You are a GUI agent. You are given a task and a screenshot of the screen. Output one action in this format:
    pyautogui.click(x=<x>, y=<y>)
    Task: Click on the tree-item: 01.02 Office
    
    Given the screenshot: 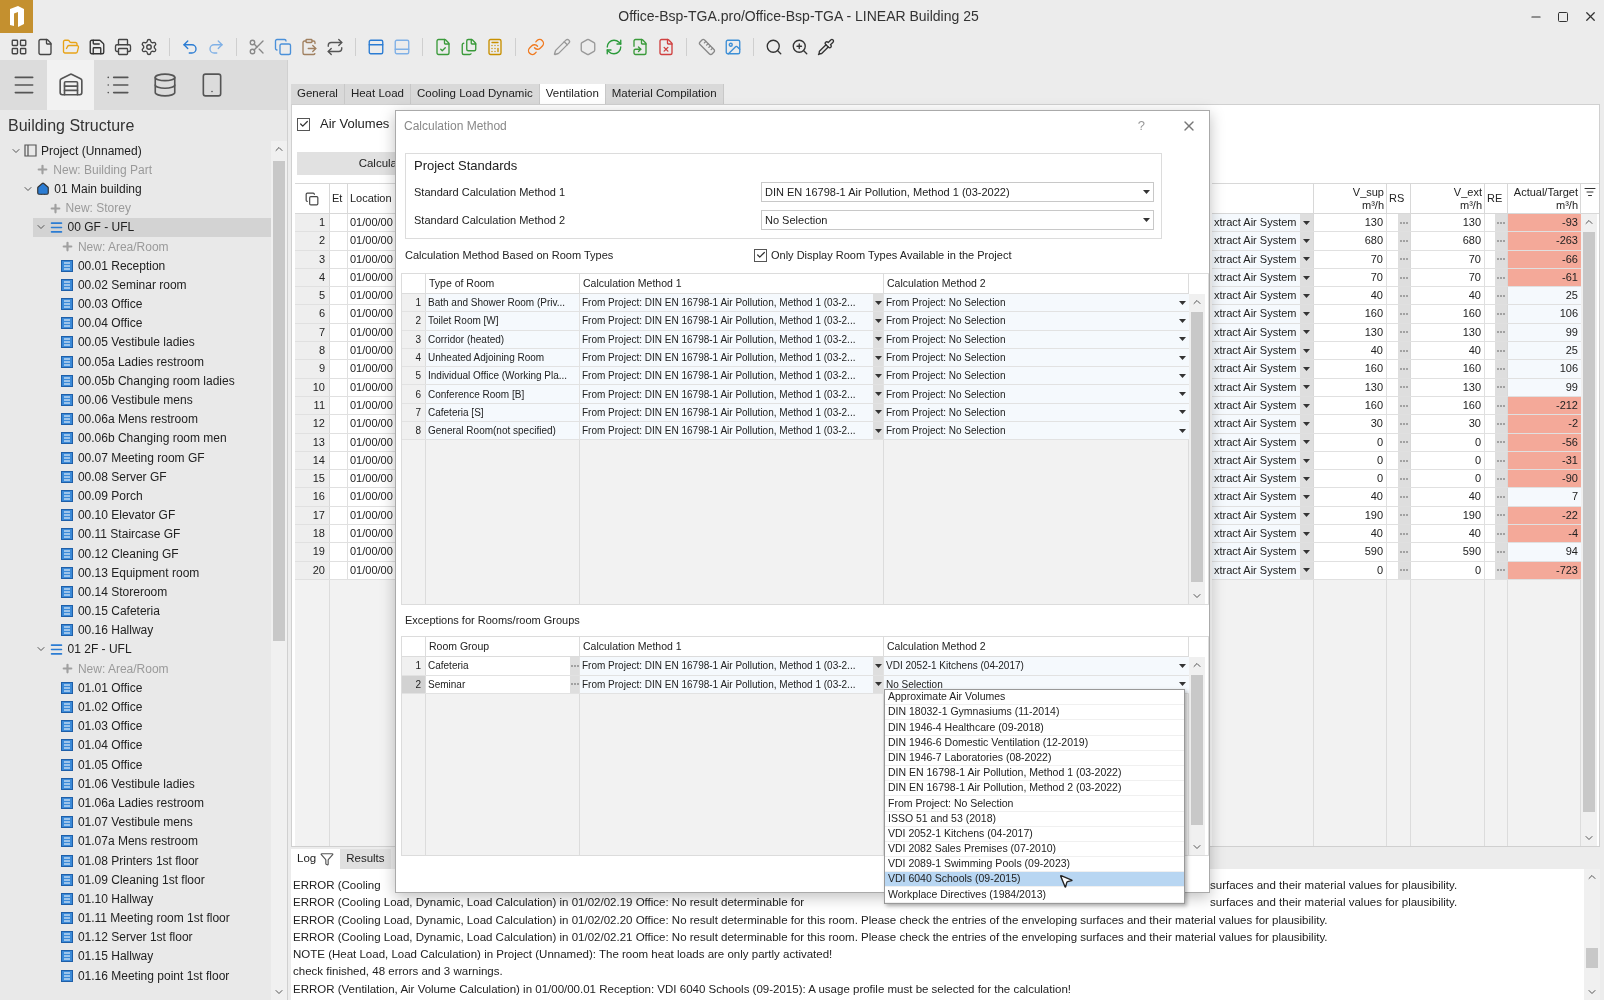 What is the action you would take?
    pyautogui.click(x=157, y=707)
    